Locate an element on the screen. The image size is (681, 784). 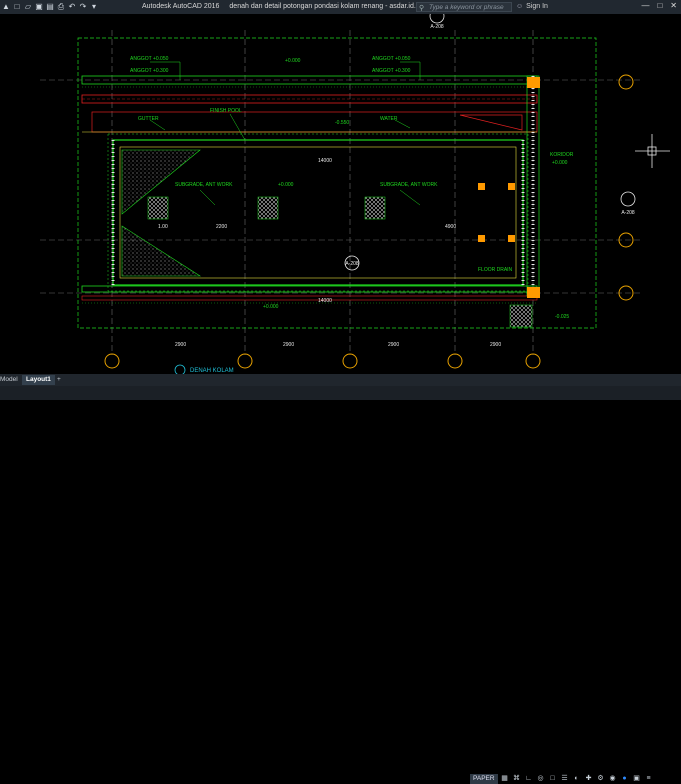
snap-icon: ⌘ is located at coordinates (516, 779).